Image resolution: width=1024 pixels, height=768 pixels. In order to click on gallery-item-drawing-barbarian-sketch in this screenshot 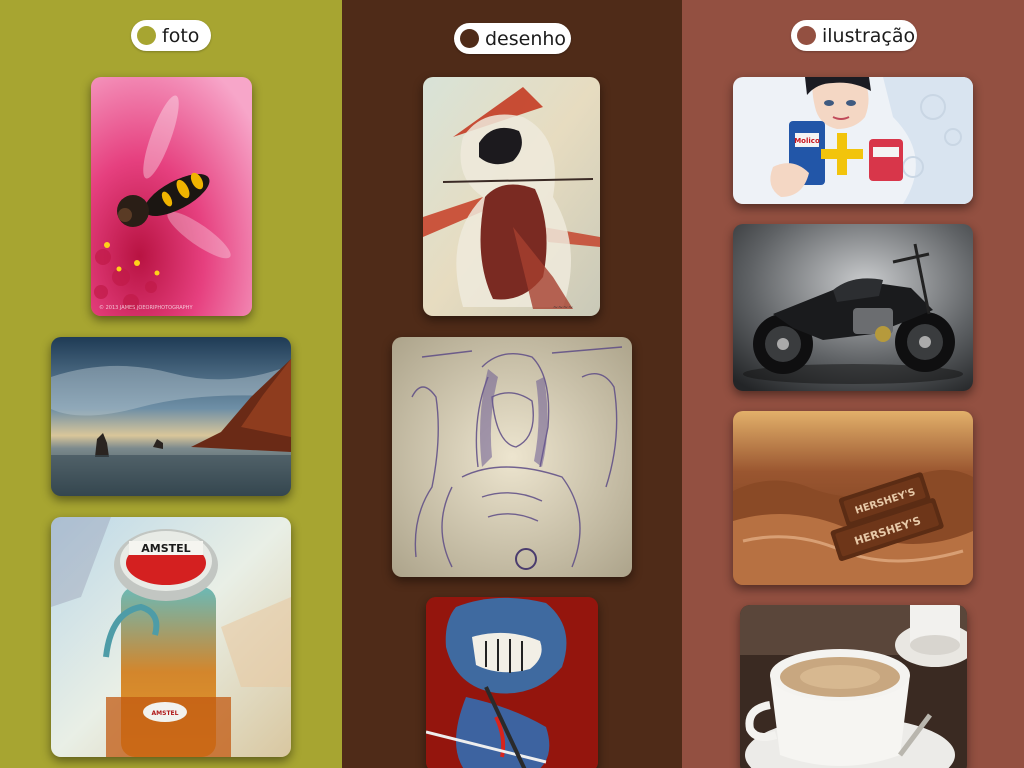, I will do `click(512, 457)`.